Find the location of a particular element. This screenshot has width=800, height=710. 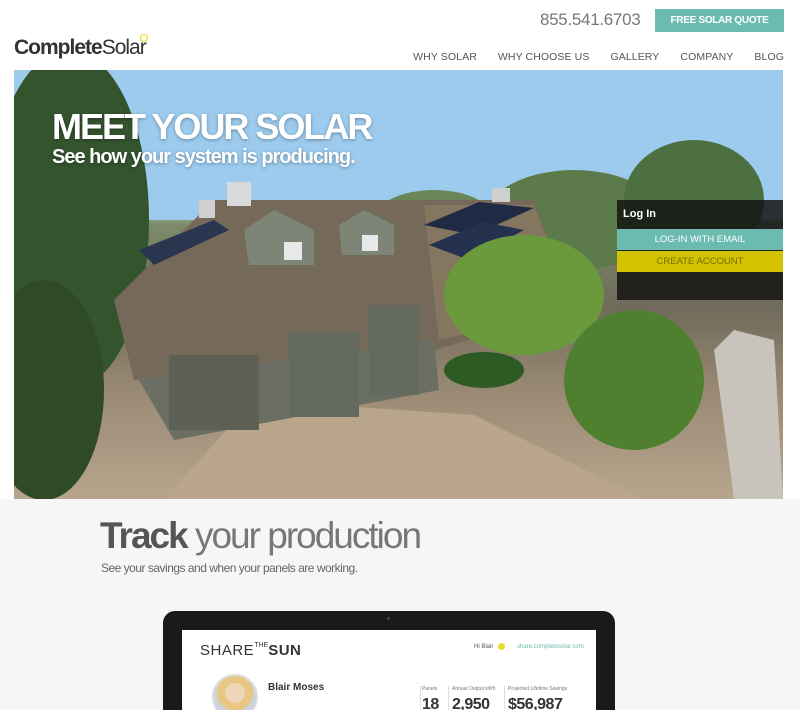

camera-dot is located at coordinates (388, 618).